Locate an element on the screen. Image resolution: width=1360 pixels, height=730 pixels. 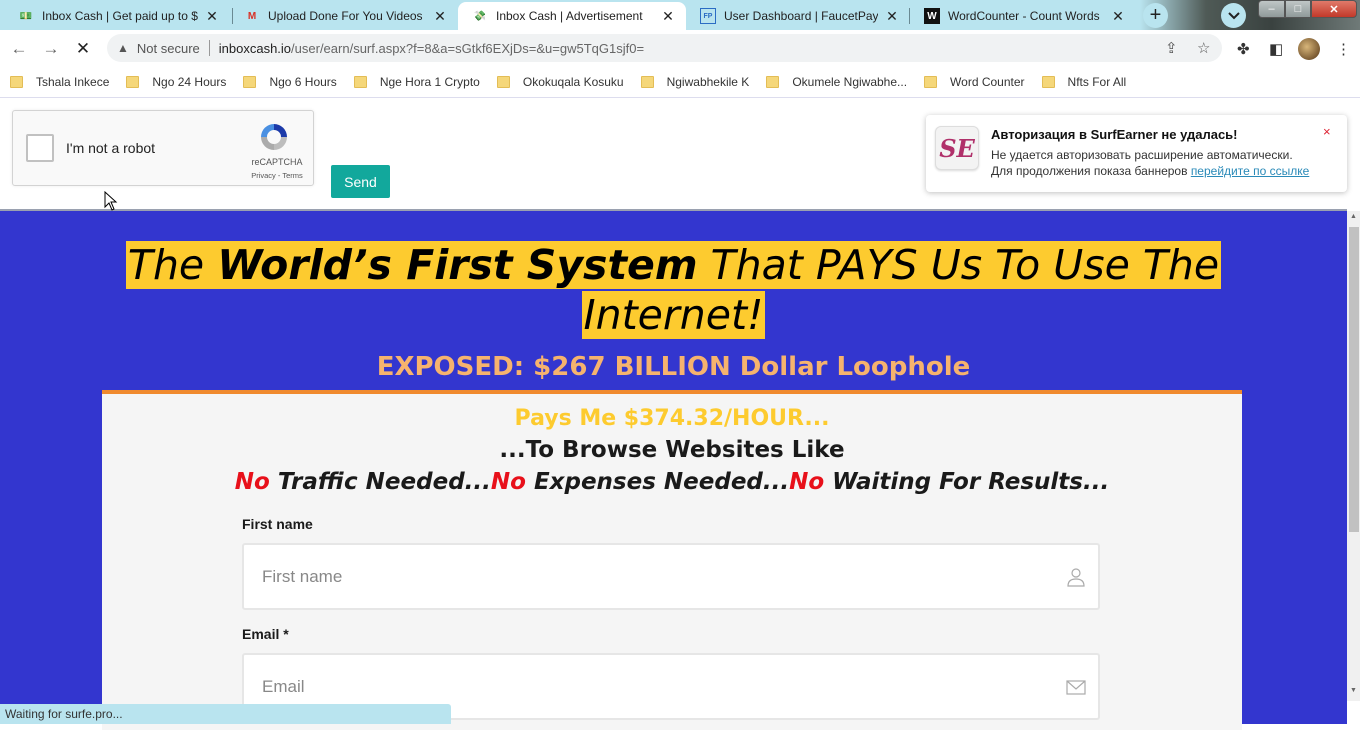
bookmark-folder: Okokuqala Kosuku is located at coordinates (560, 81).